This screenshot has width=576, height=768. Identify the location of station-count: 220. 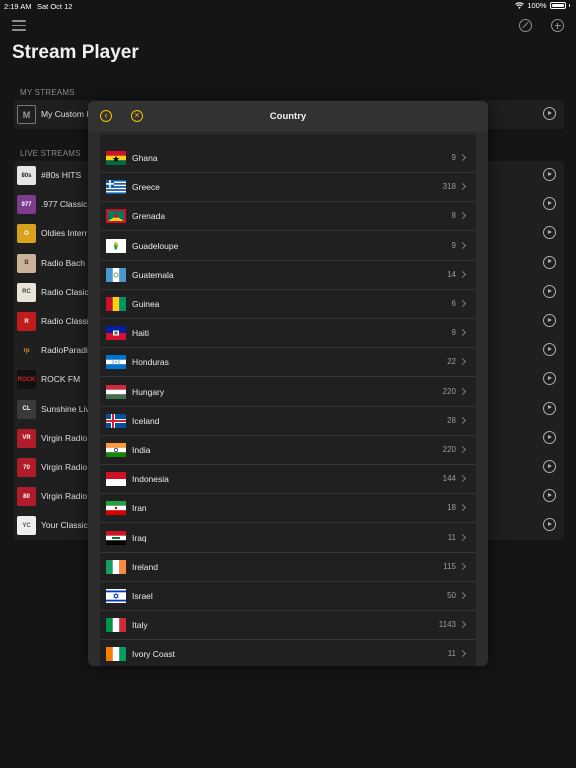
(449, 391).